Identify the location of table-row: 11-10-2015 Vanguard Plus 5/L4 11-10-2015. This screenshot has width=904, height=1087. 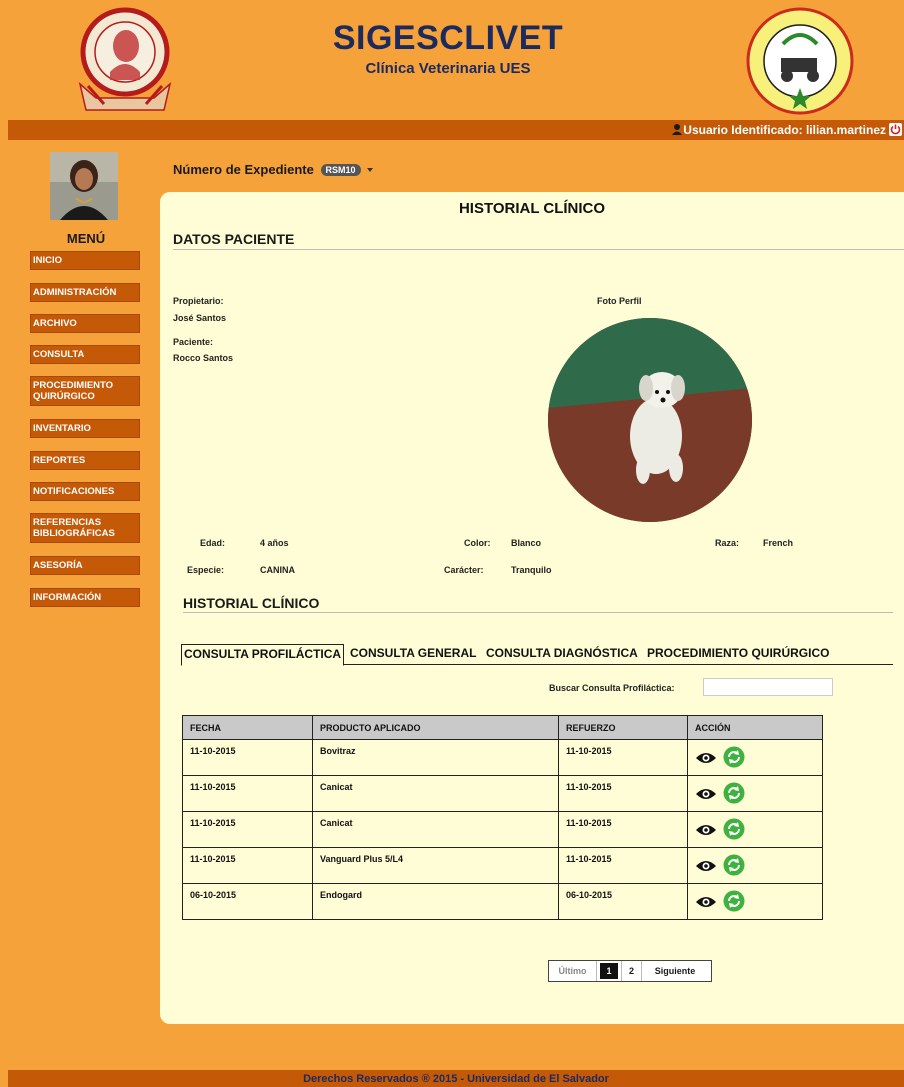
(502, 865).